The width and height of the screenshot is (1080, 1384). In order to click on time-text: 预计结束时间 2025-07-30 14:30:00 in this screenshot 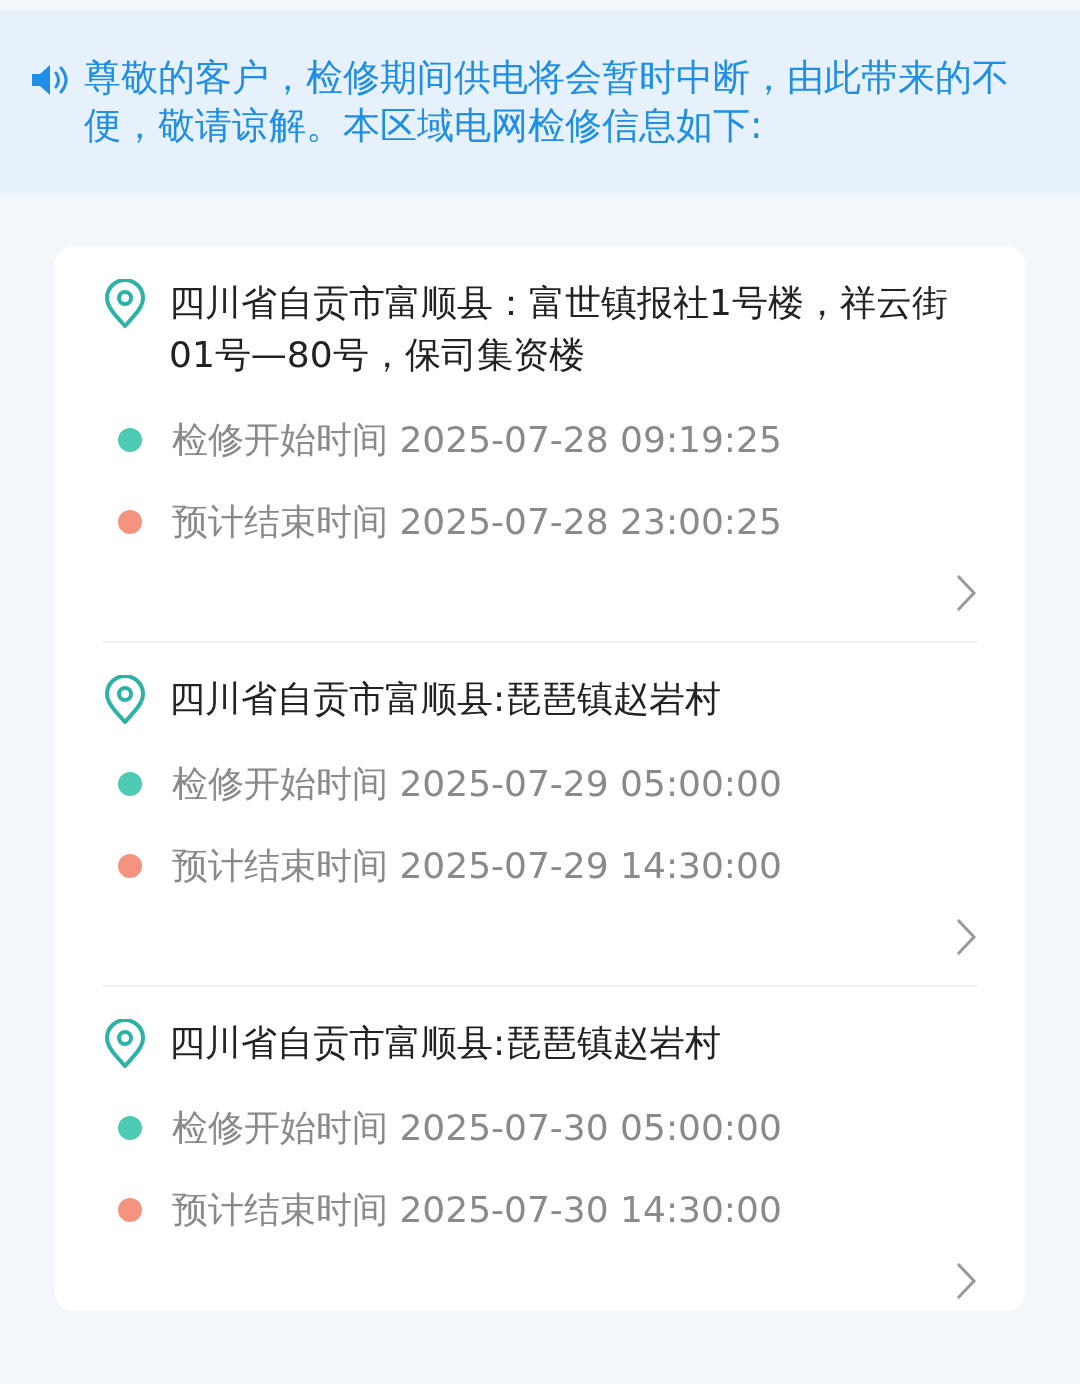, I will do `click(477, 1209)`.